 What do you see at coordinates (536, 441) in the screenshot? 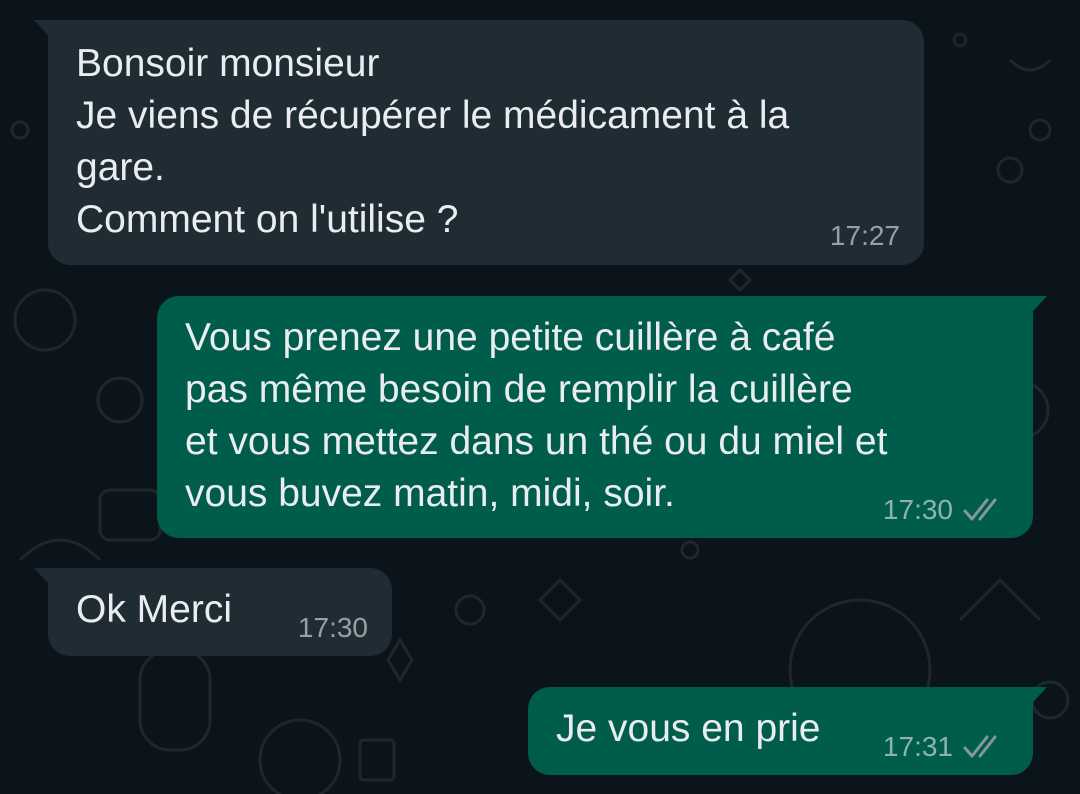
I see `message-line: et vous mettez dans un thé ou du miel et` at bounding box center [536, 441].